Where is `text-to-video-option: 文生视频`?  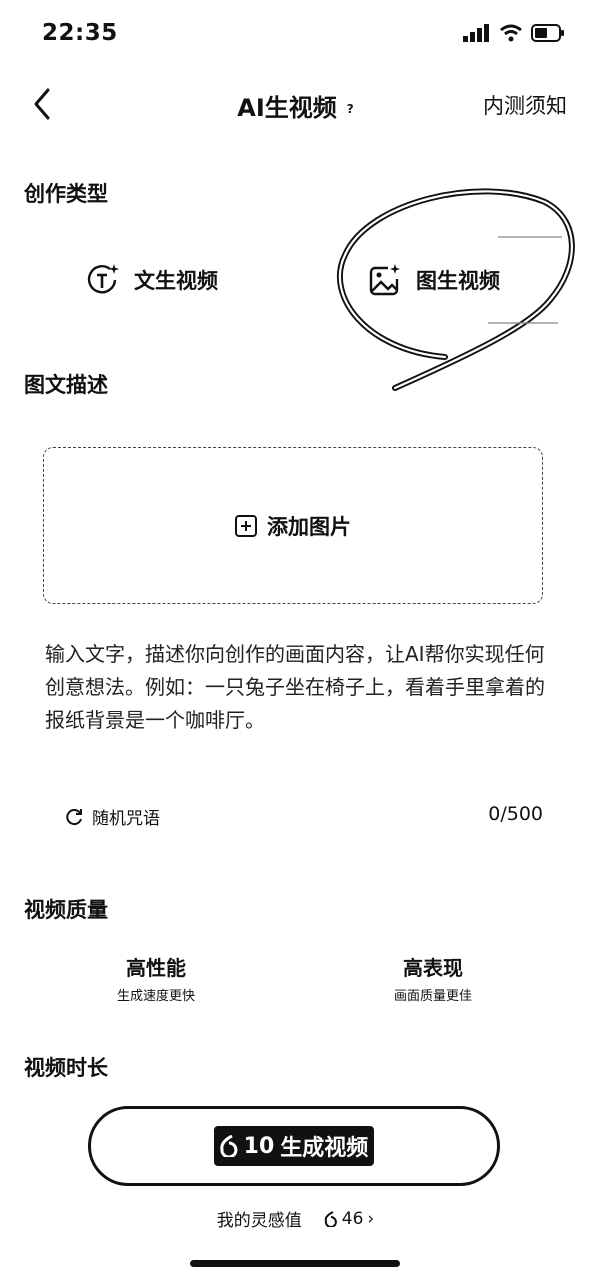 text-to-video-option: 文生视频 is located at coordinates (152, 280).